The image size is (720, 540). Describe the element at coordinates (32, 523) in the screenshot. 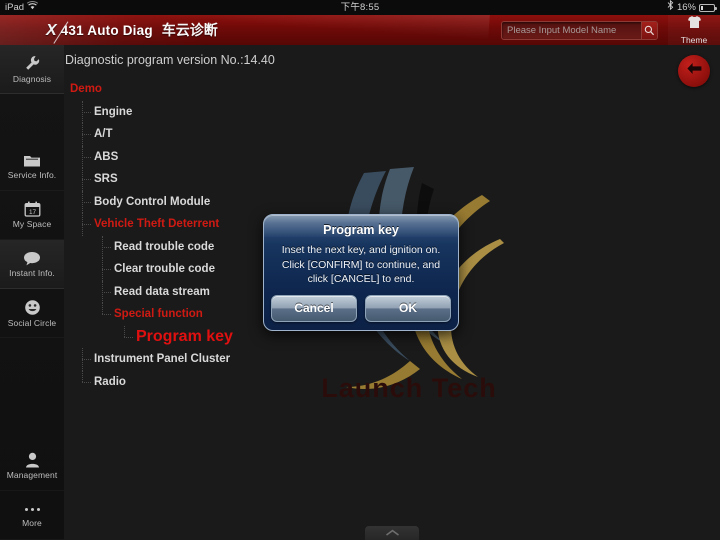

I see `sidebar-item-label: More` at that location.